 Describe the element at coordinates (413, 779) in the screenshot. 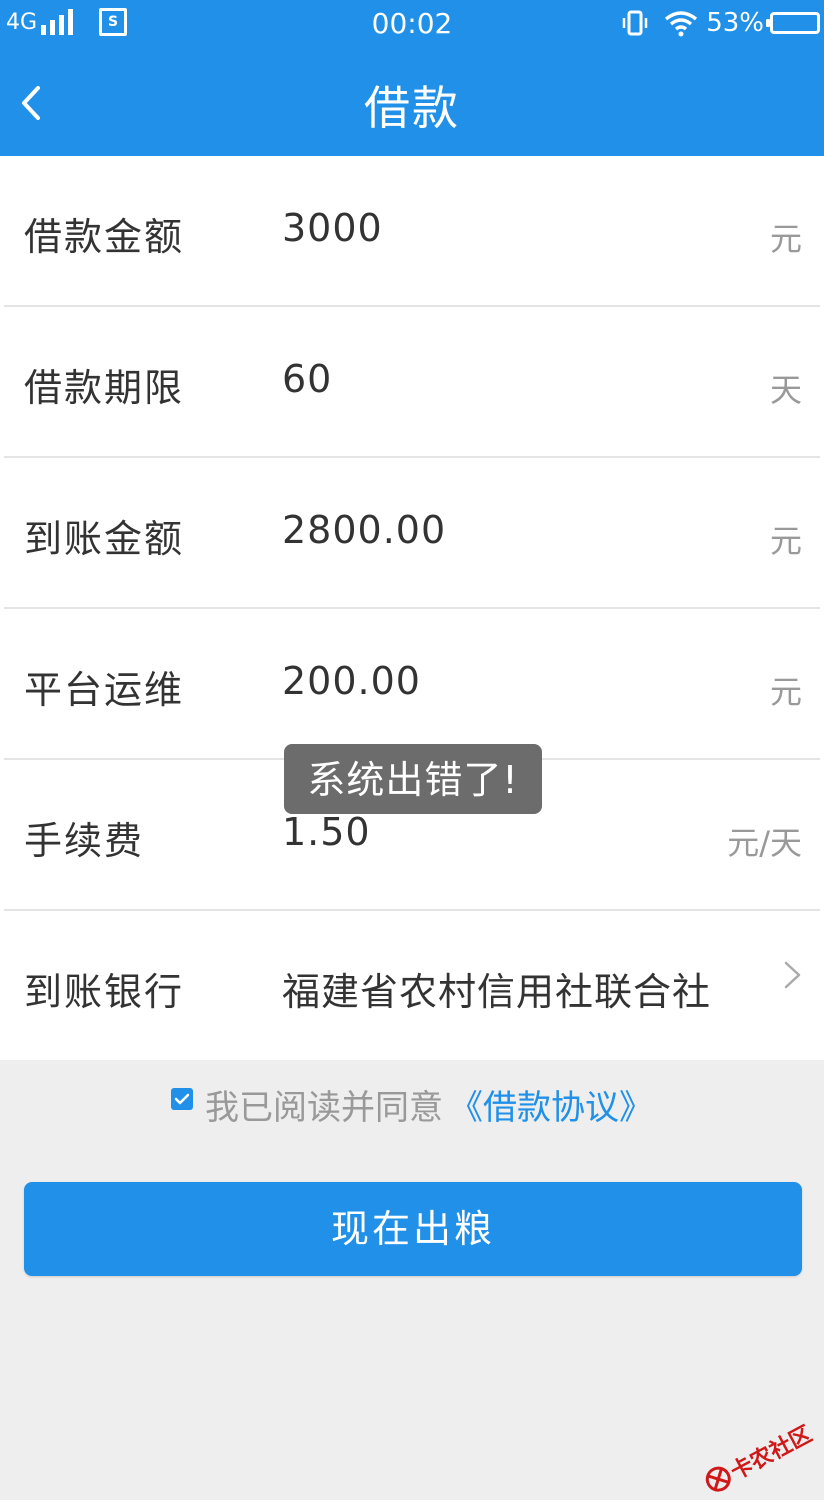

I see `error-toast: 系统出错了!` at that location.